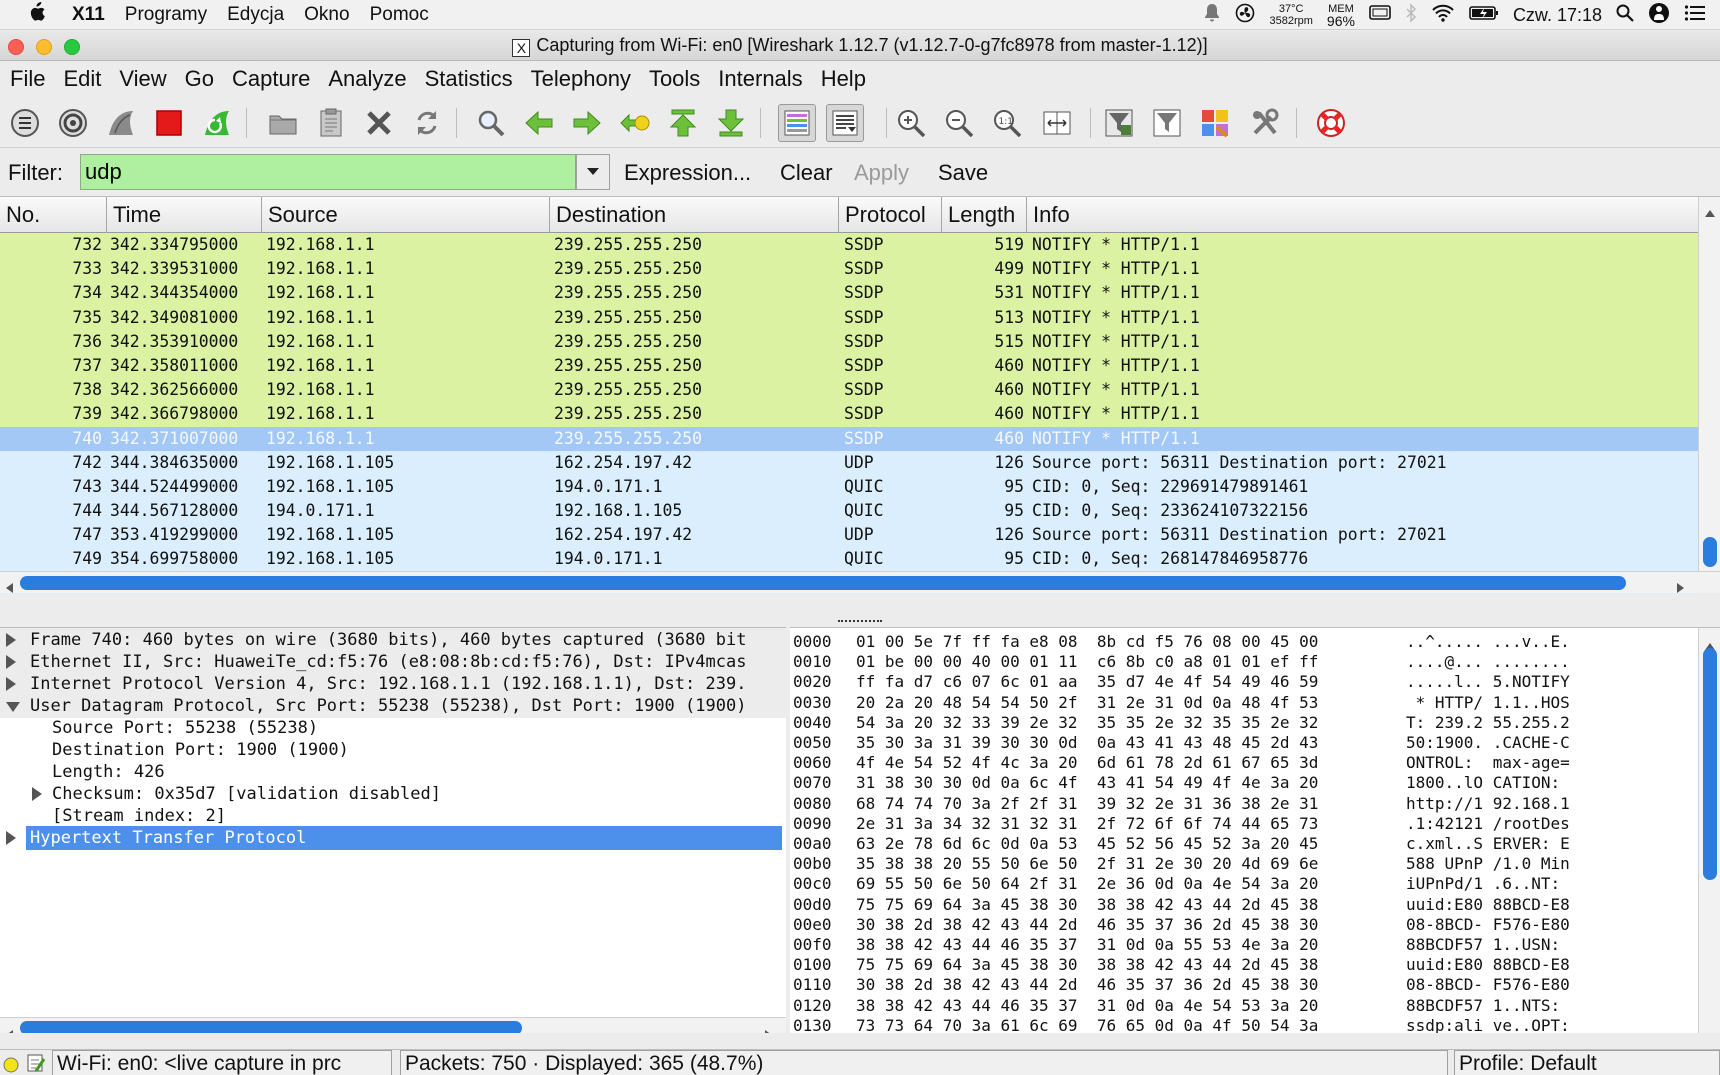 This screenshot has width=1720, height=1075. Describe the element at coordinates (27, 79) in the screenshot. I see `menu-file: File` at that location.